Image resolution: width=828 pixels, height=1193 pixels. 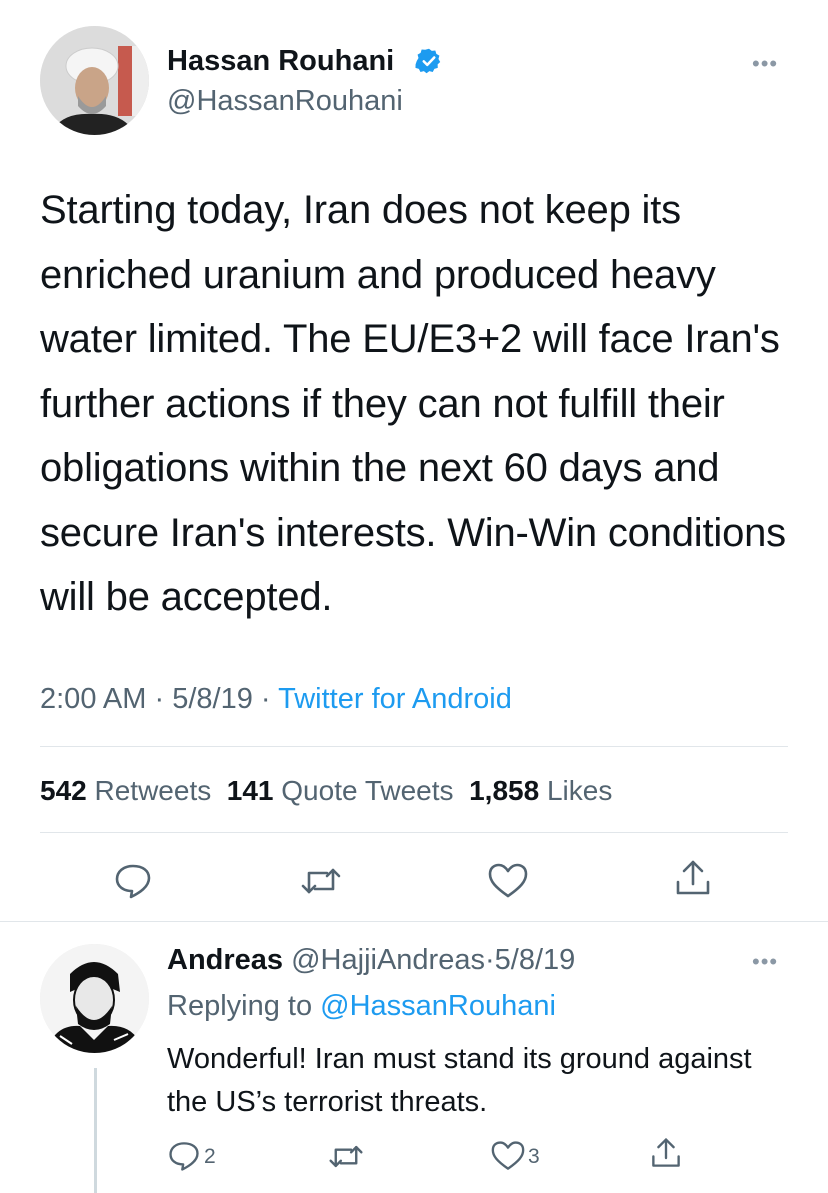 What do you see at coordinates (280, 61) in the screenshot?
I see `author-name: Hassan Rouhani` at bounding box center [280, 61].